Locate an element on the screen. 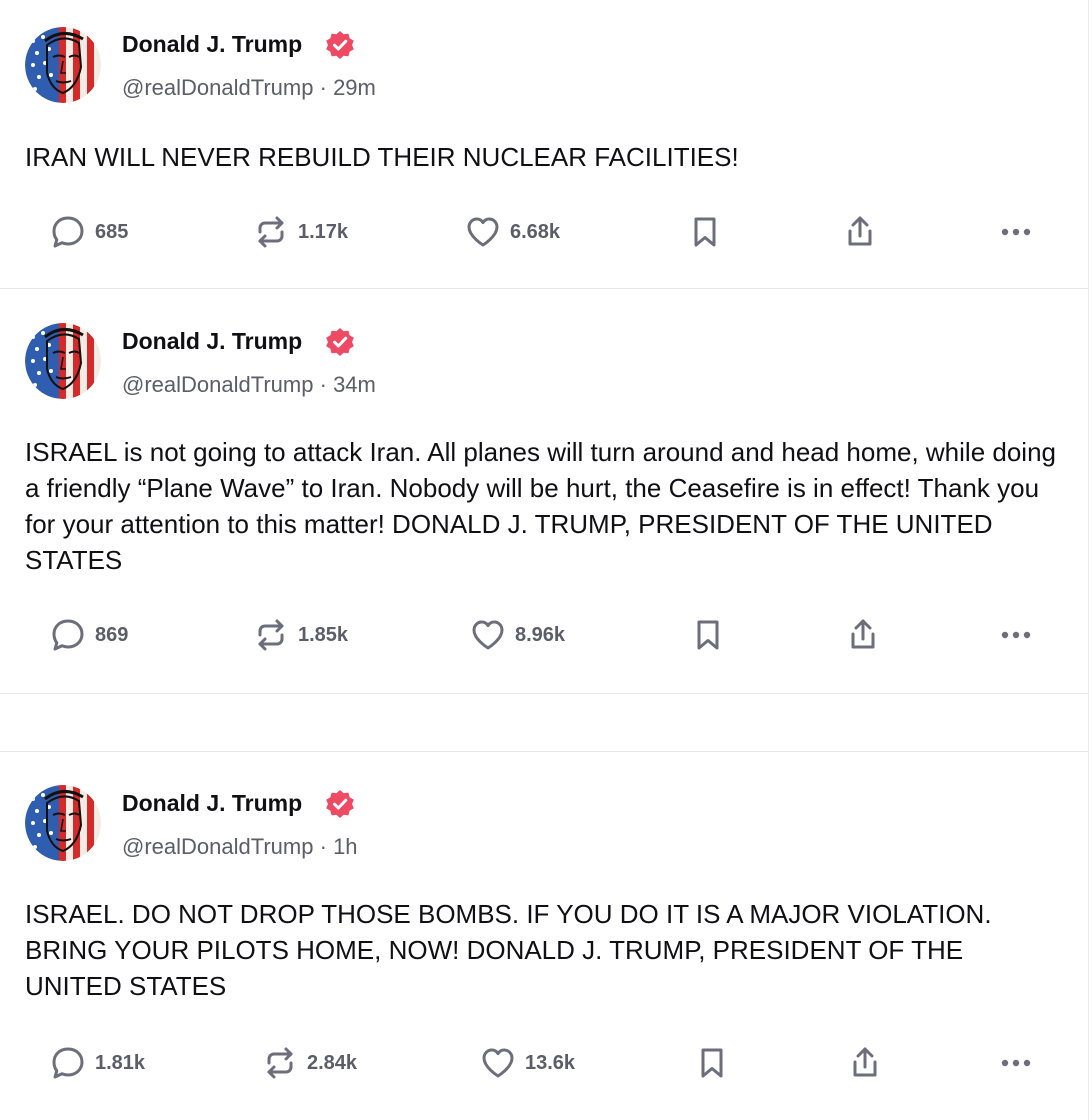 Image resolution: width=1092 pixels, height=1120 pixels. post-timestamp: 29m is located at coordinates (354, 87).